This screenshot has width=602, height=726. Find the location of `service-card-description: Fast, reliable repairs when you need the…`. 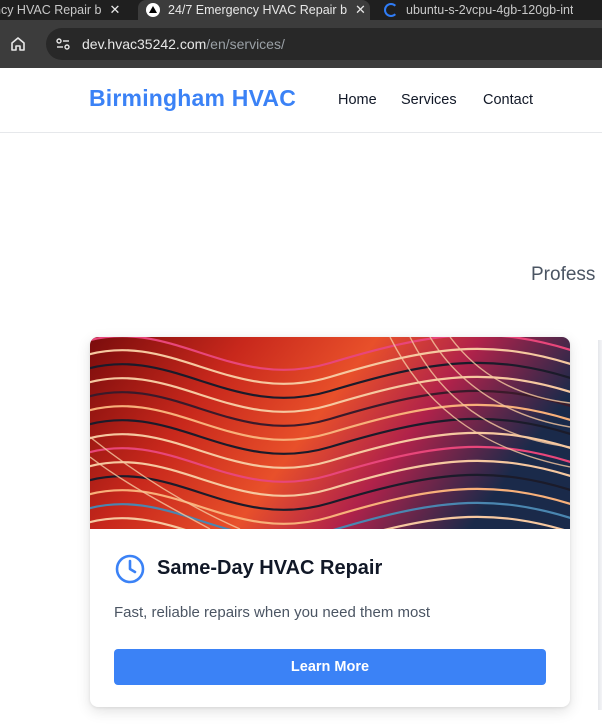

service-card-description: Fast, reliable repairs when you need the… is located at coordinates (272, 612).